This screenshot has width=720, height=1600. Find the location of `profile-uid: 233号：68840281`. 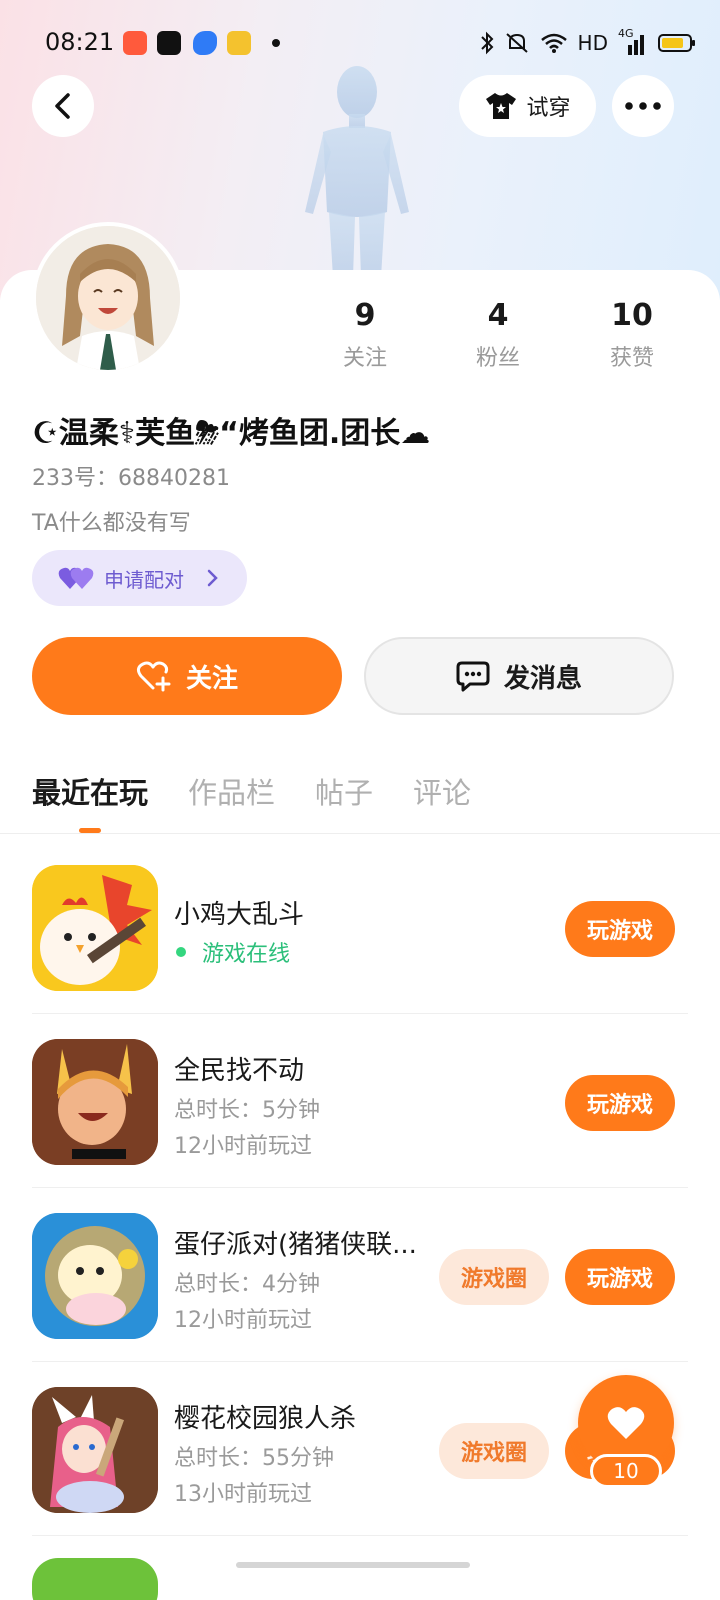

profile-uid: 233号：68840281 is located at coordinates (131, 478).